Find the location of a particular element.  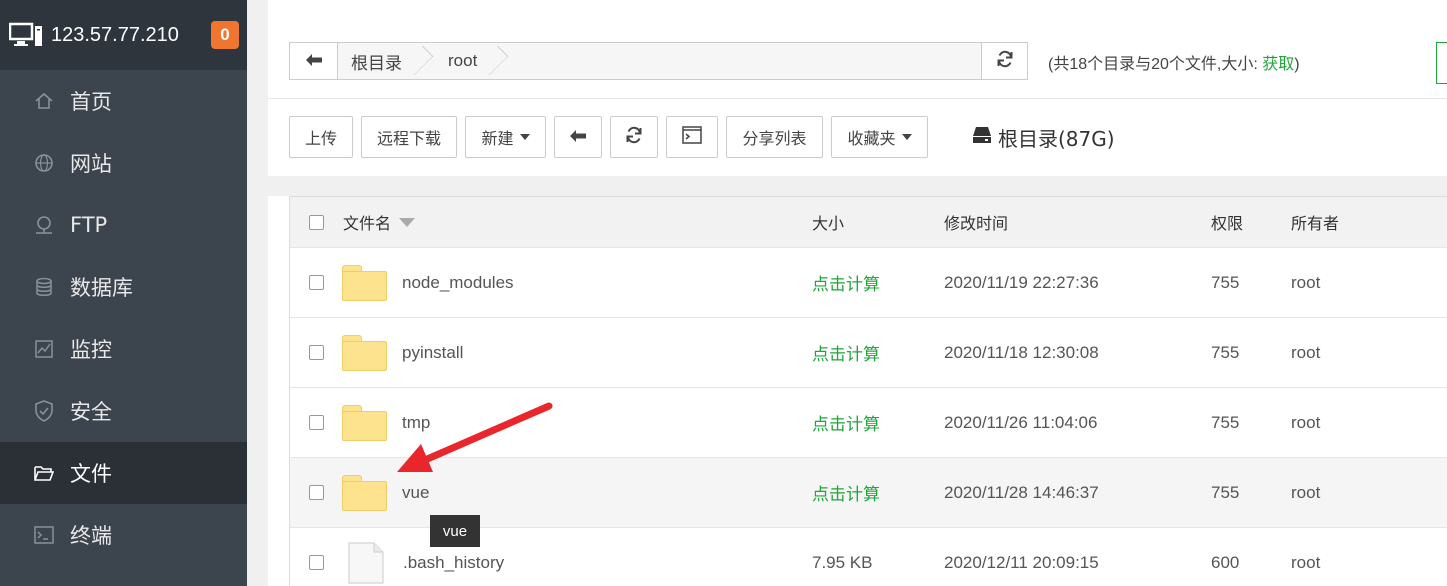

table-row: tmp 点击计算 2020/11/26 11:04:06 755 root is located at coordinates (868, 423).